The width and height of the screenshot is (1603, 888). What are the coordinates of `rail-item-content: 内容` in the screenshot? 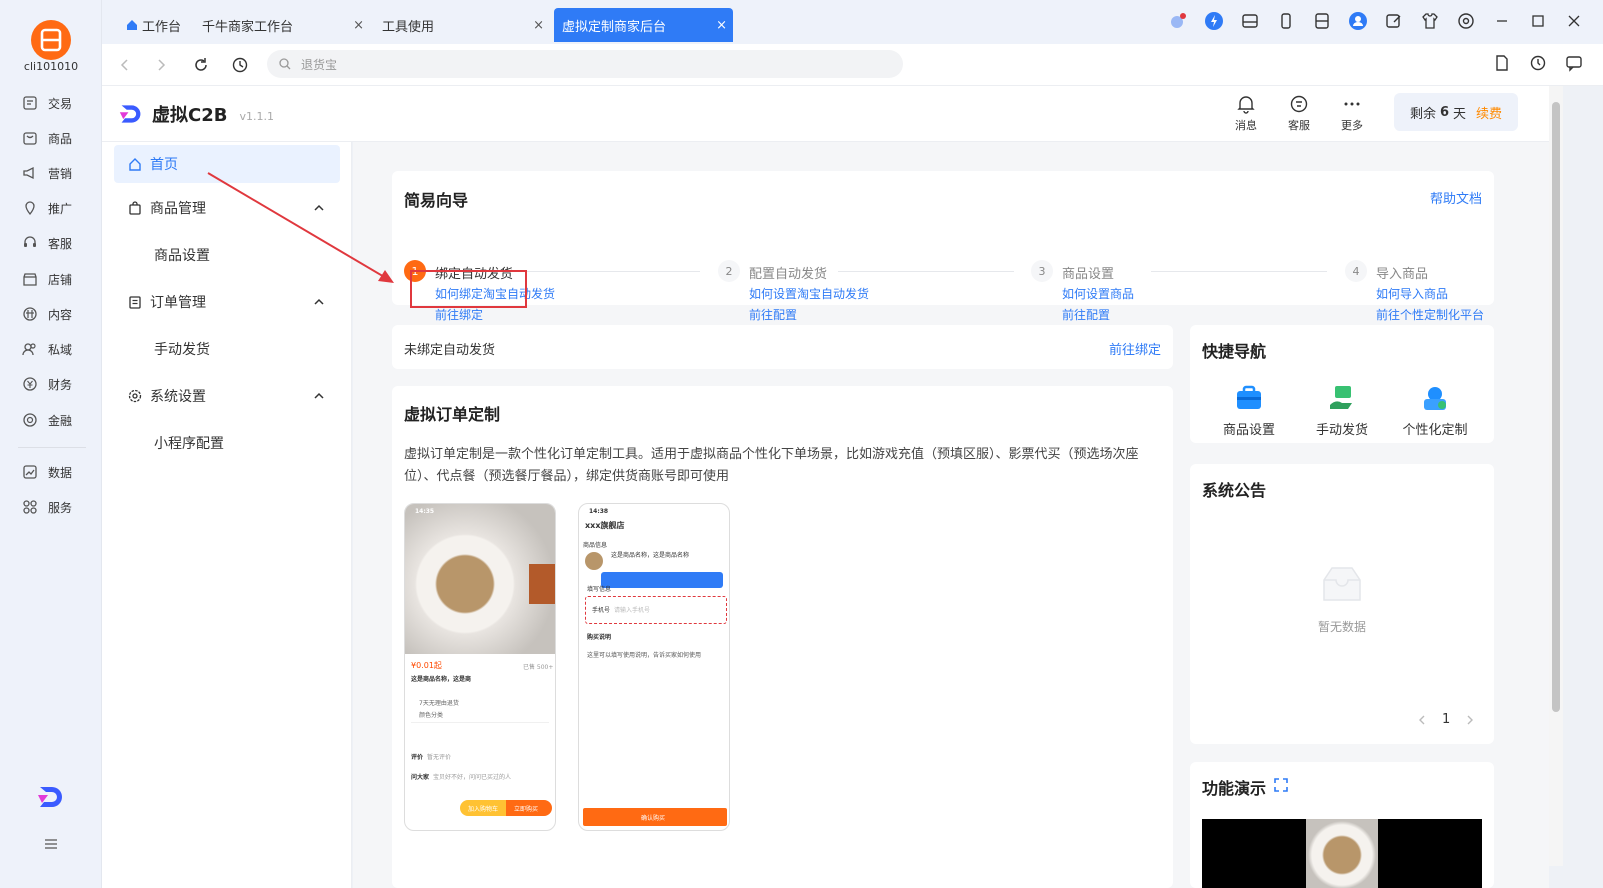 It's located at (57, 314).